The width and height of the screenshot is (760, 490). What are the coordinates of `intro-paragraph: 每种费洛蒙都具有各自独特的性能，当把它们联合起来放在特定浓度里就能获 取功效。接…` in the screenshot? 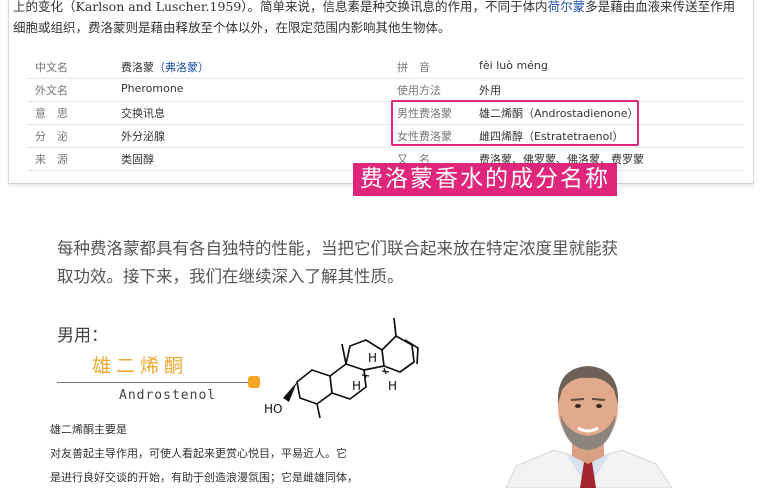 It's located at (382, 263).